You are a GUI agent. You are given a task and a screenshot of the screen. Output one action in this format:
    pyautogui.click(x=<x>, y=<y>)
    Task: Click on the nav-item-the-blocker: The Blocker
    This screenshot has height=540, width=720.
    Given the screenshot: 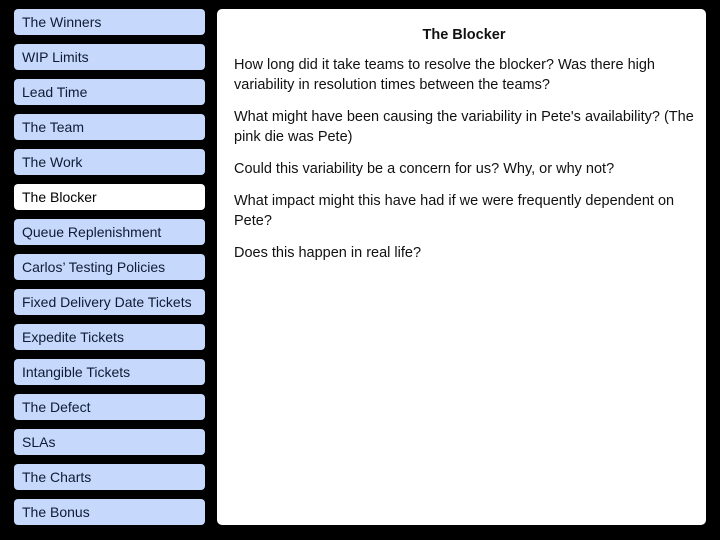 What is the action you would take?
    pyautogui.click(x=109, y=197)
    